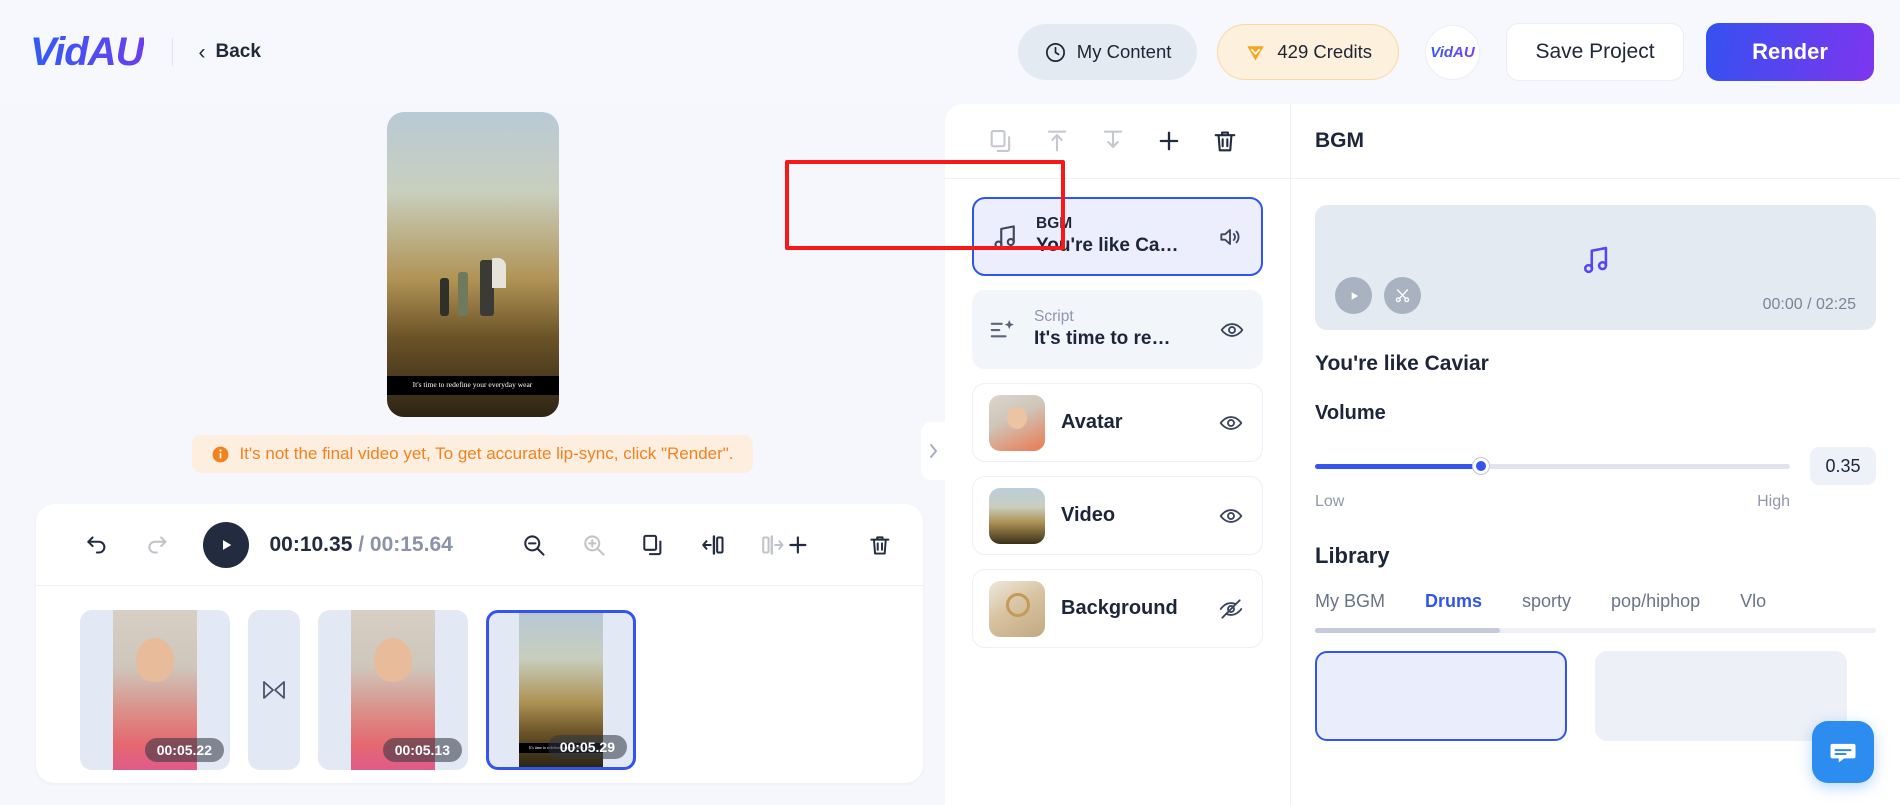  I want to click on timeline-transition, so click(274, 689).